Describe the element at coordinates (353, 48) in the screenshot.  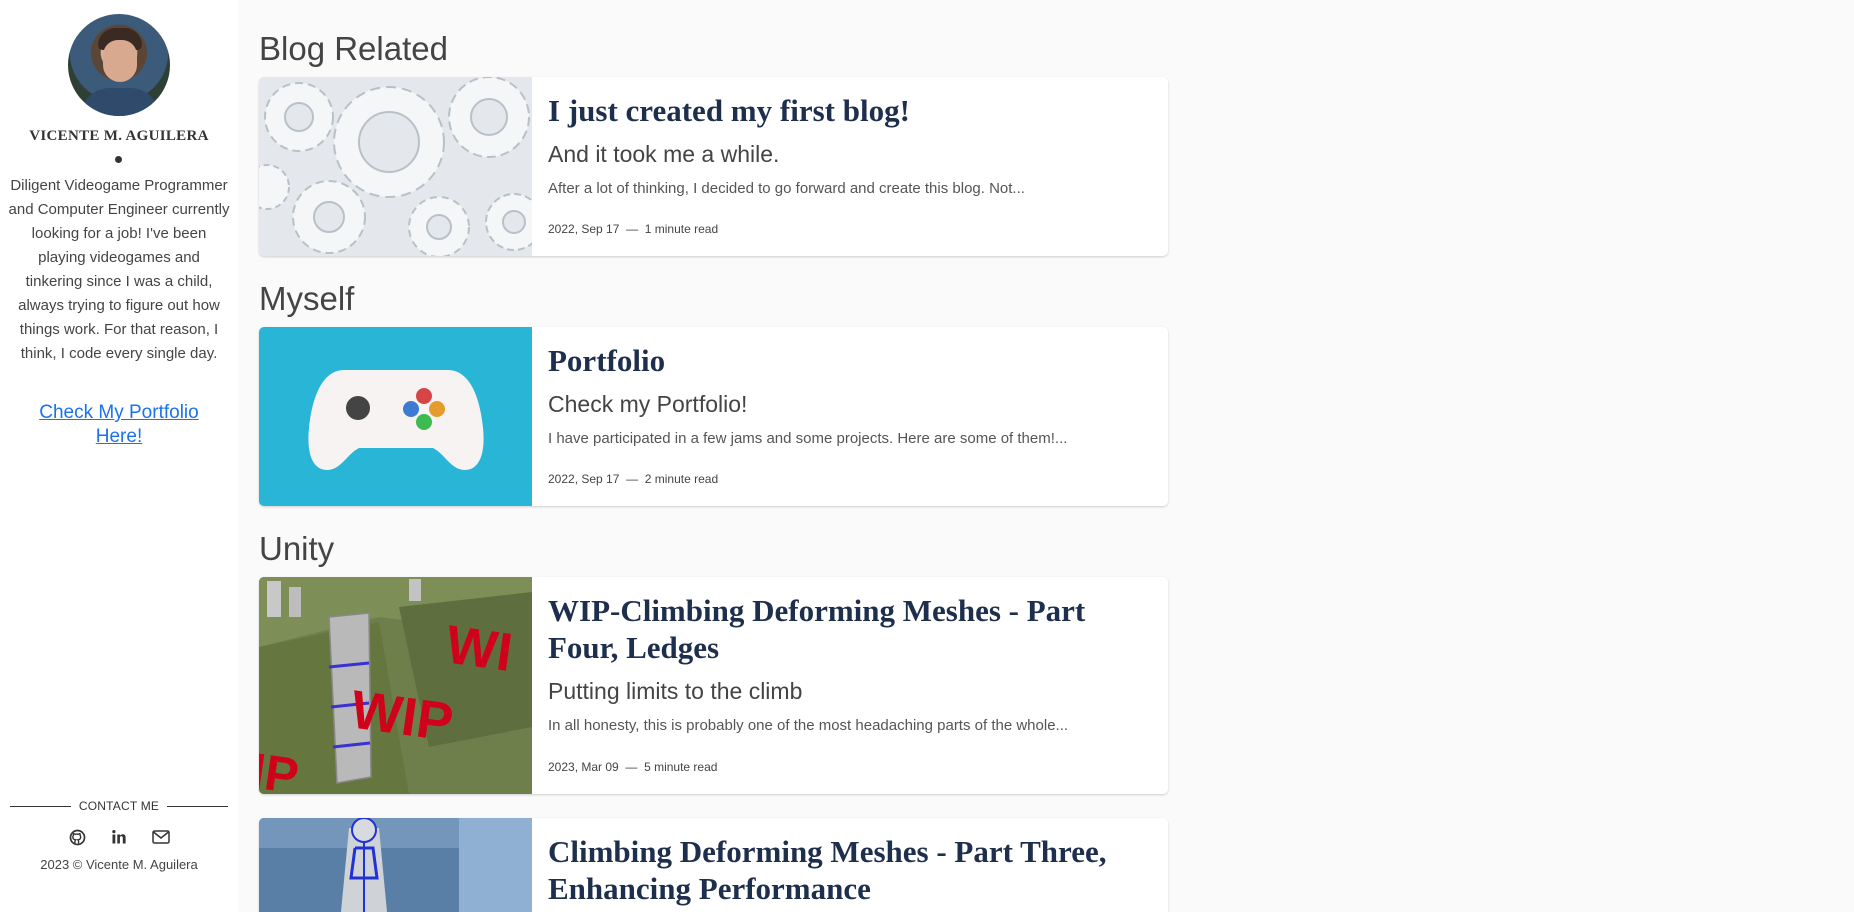
I see `section-title-blog-related: Blog Related` at that location.